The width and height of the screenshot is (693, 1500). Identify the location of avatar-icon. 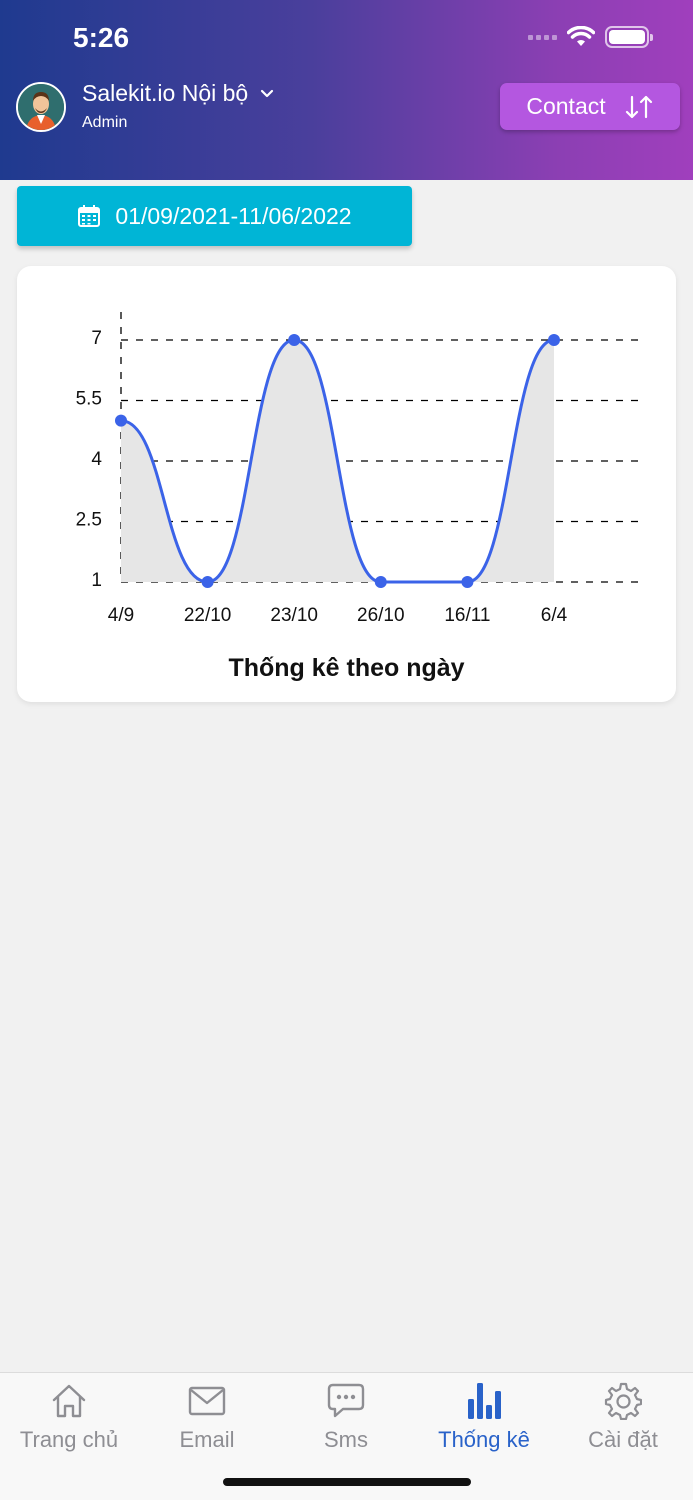
(41, 107).